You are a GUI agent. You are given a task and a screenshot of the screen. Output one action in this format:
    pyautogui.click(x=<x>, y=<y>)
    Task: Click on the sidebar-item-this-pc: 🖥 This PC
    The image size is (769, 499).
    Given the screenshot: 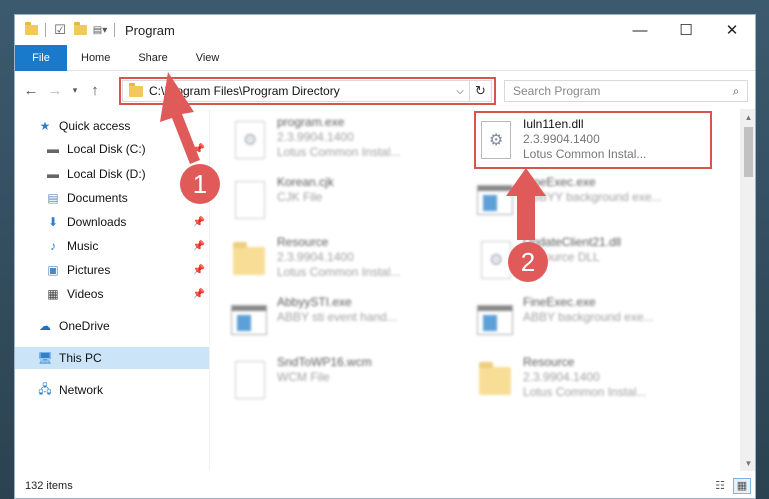 What is the action you would take?
    pyautogui.click(x=112, y=358)
    